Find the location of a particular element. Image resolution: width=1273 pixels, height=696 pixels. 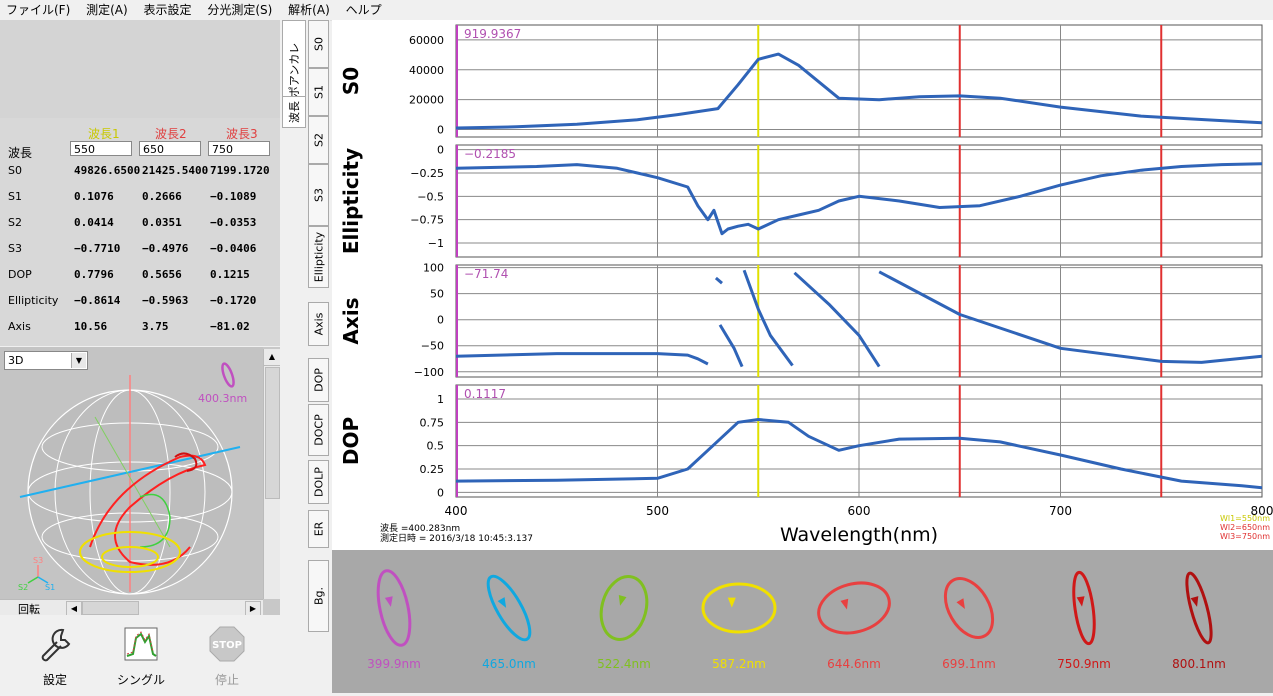

chevron-down-icon: ▼ is located at coordinates (78, 360).